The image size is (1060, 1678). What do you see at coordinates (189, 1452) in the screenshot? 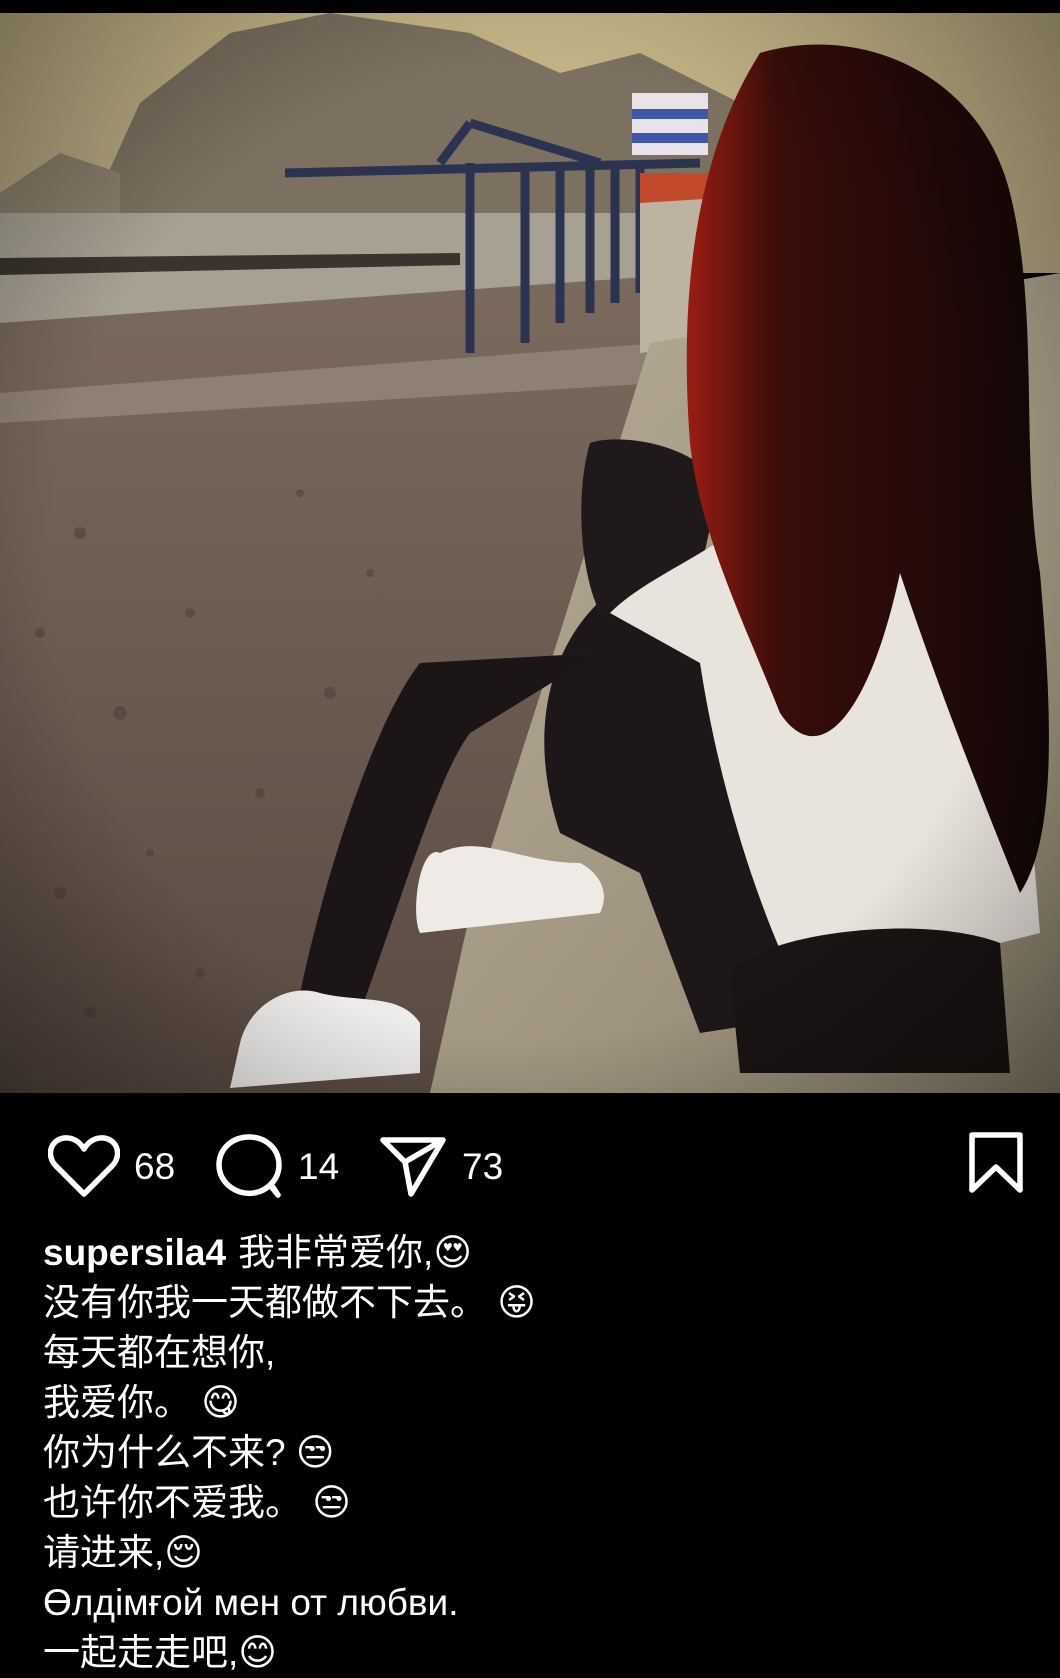
I see `caption-line: 你为什么不来? 😒` at bounding box center [189, 1452].